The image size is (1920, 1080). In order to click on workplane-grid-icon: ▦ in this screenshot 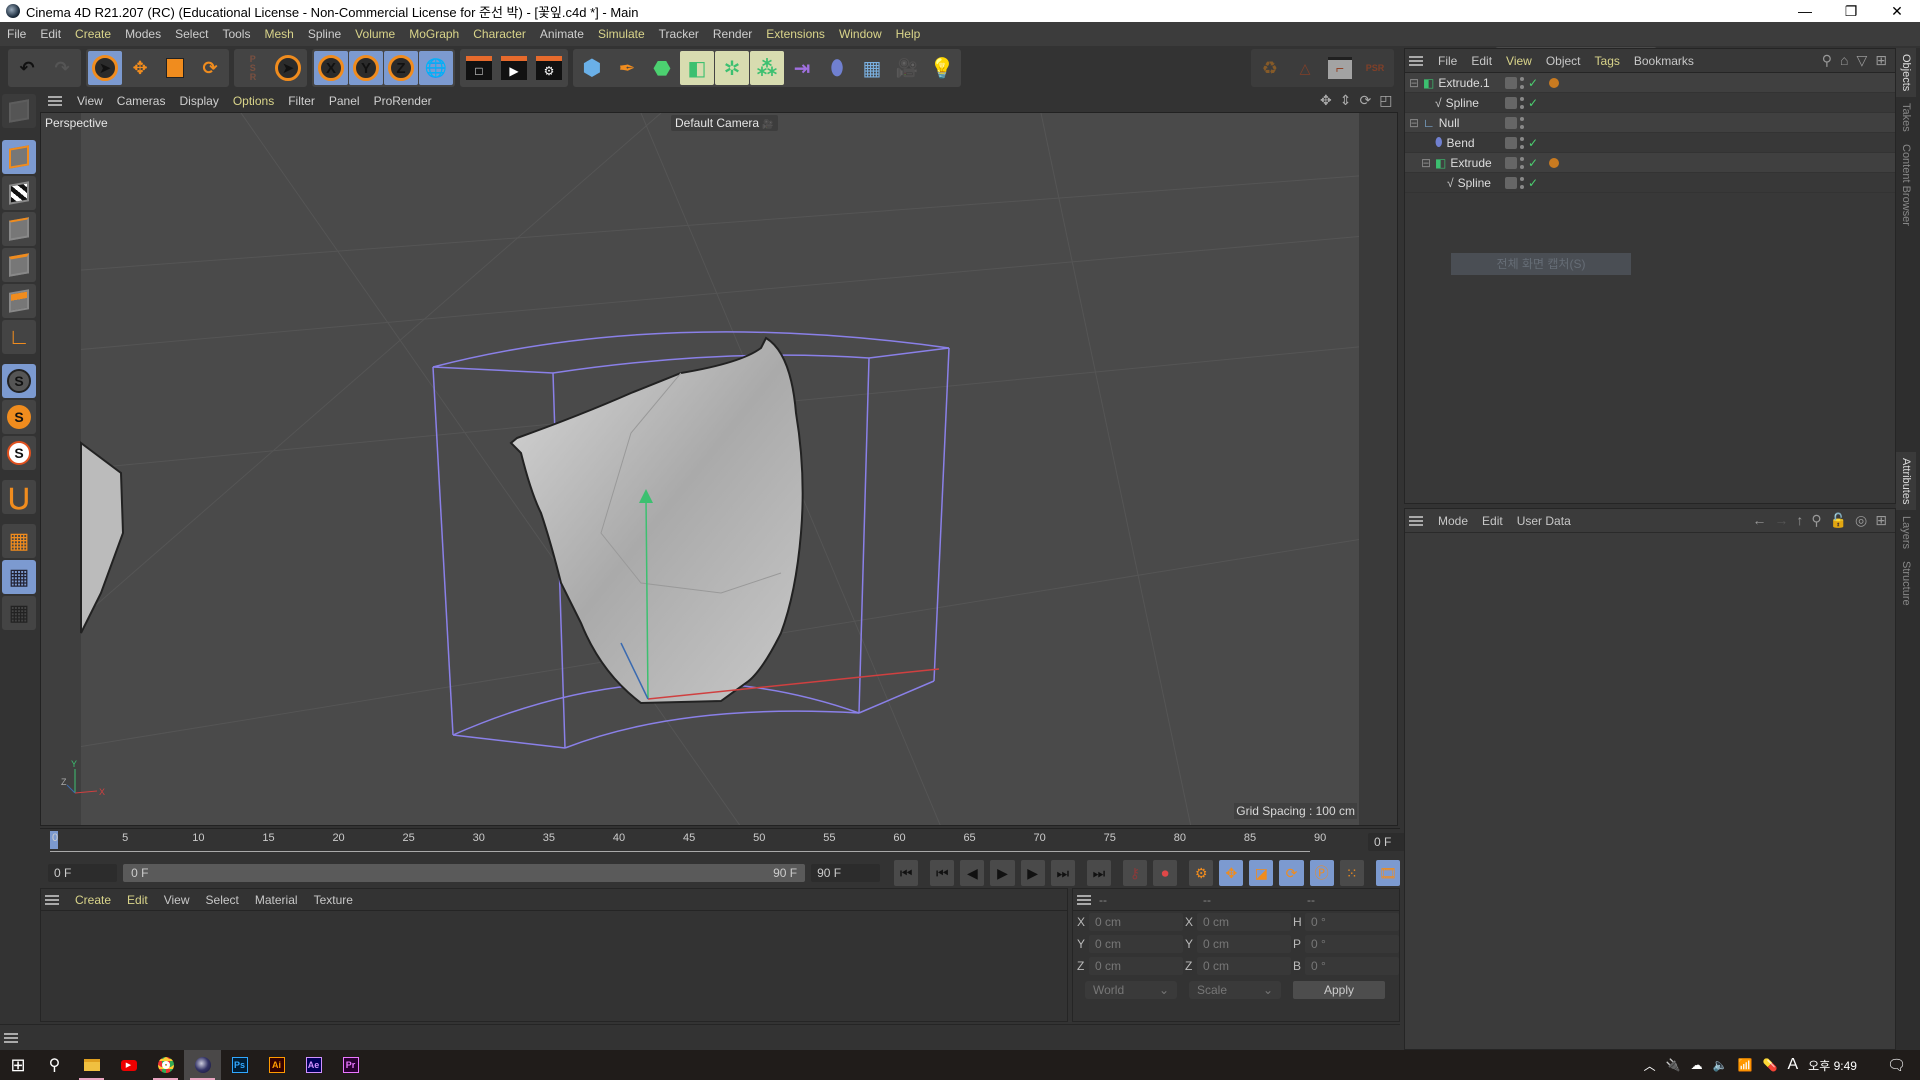, I will do `click(19, 541)`.